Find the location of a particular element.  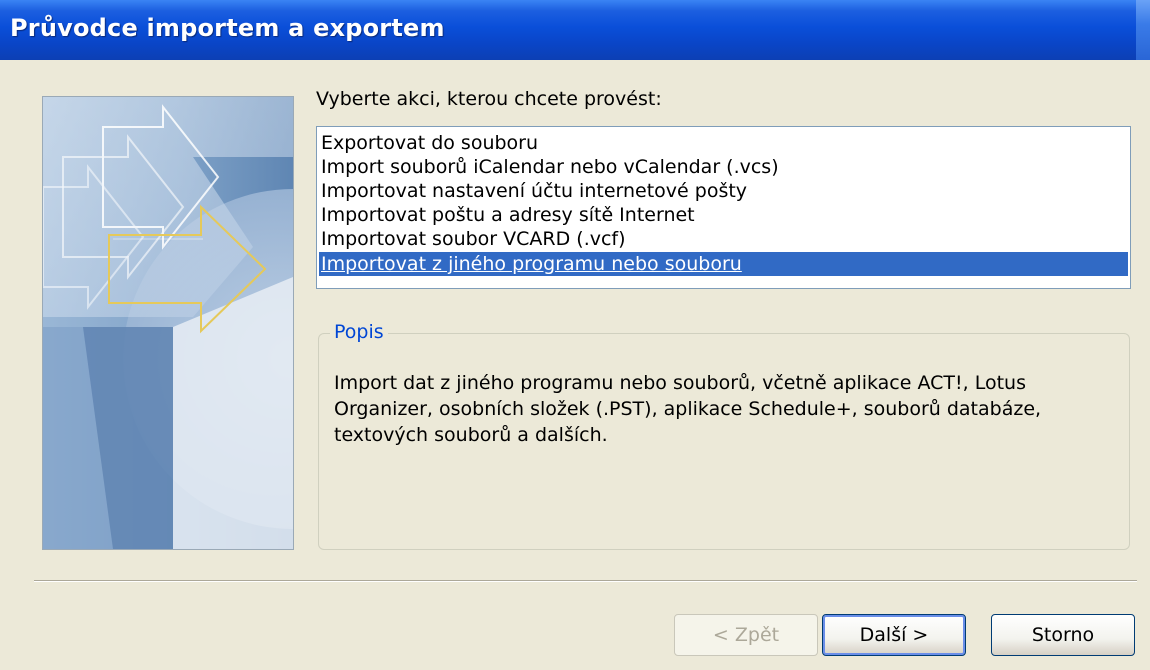

title-bar-edge is located at coordinates (1143, 30).